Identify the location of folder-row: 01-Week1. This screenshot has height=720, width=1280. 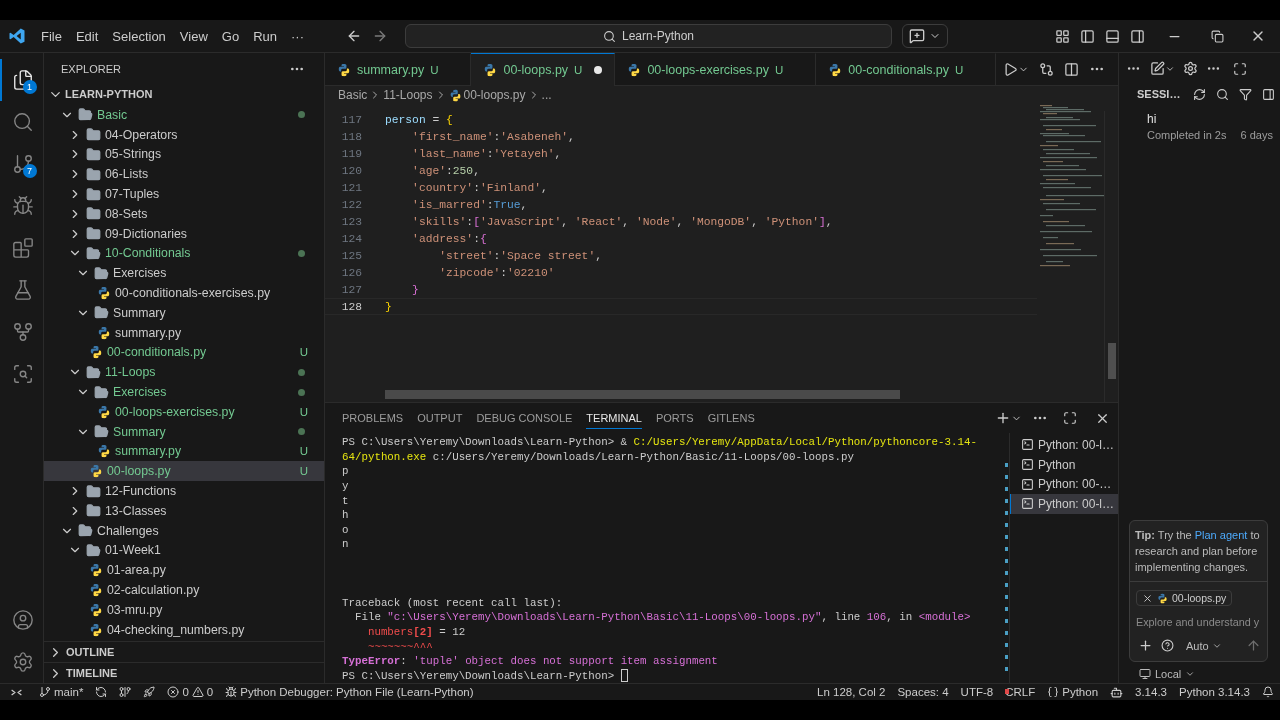
(184, 550).